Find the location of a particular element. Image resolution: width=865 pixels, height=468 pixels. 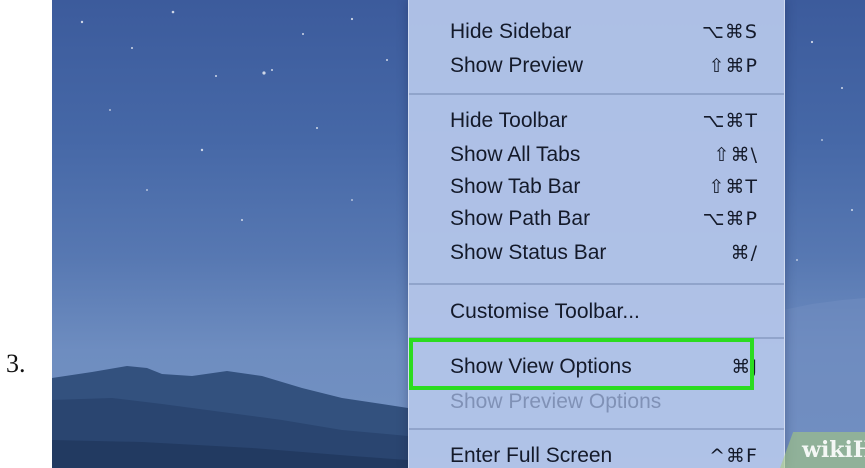

menu-item-show-preview-options: Show Preview Options is located at coordinates (596, 402).